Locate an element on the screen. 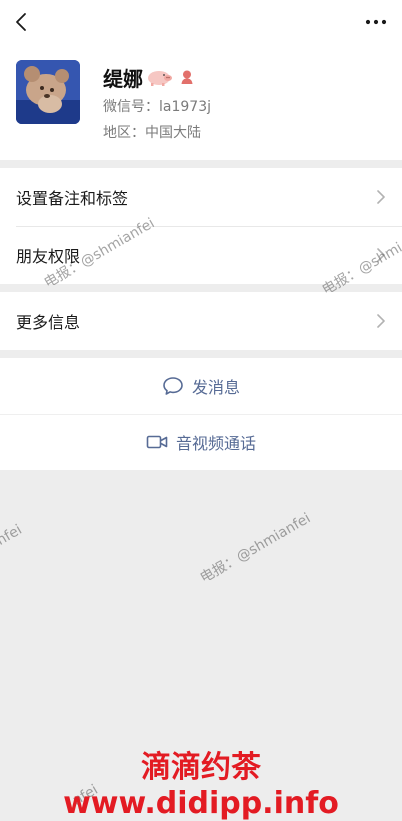 The width and height of the screenshot is (402, 821). avatar-image is located at coordinates (48, 92).